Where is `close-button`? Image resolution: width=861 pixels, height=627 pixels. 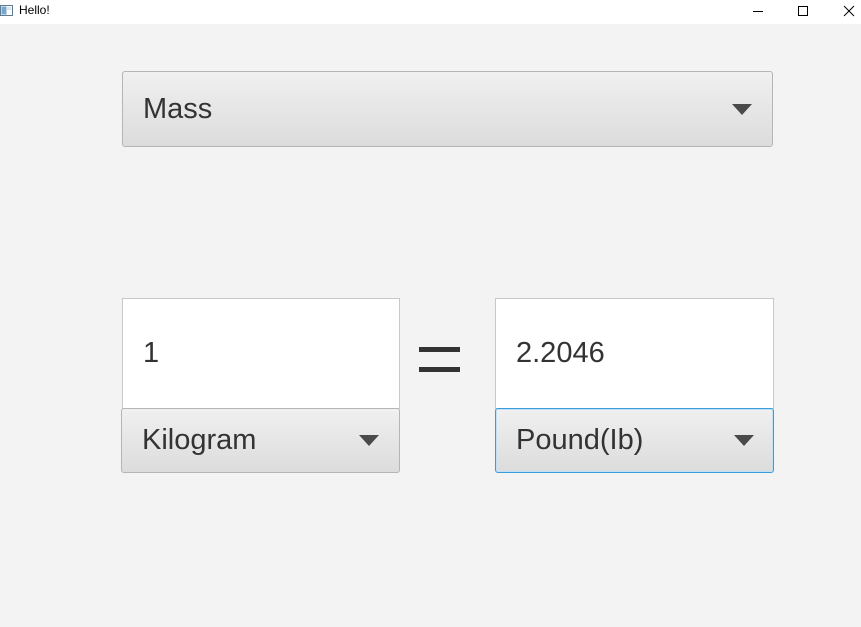
close-button is located at coordinates (843, 11).